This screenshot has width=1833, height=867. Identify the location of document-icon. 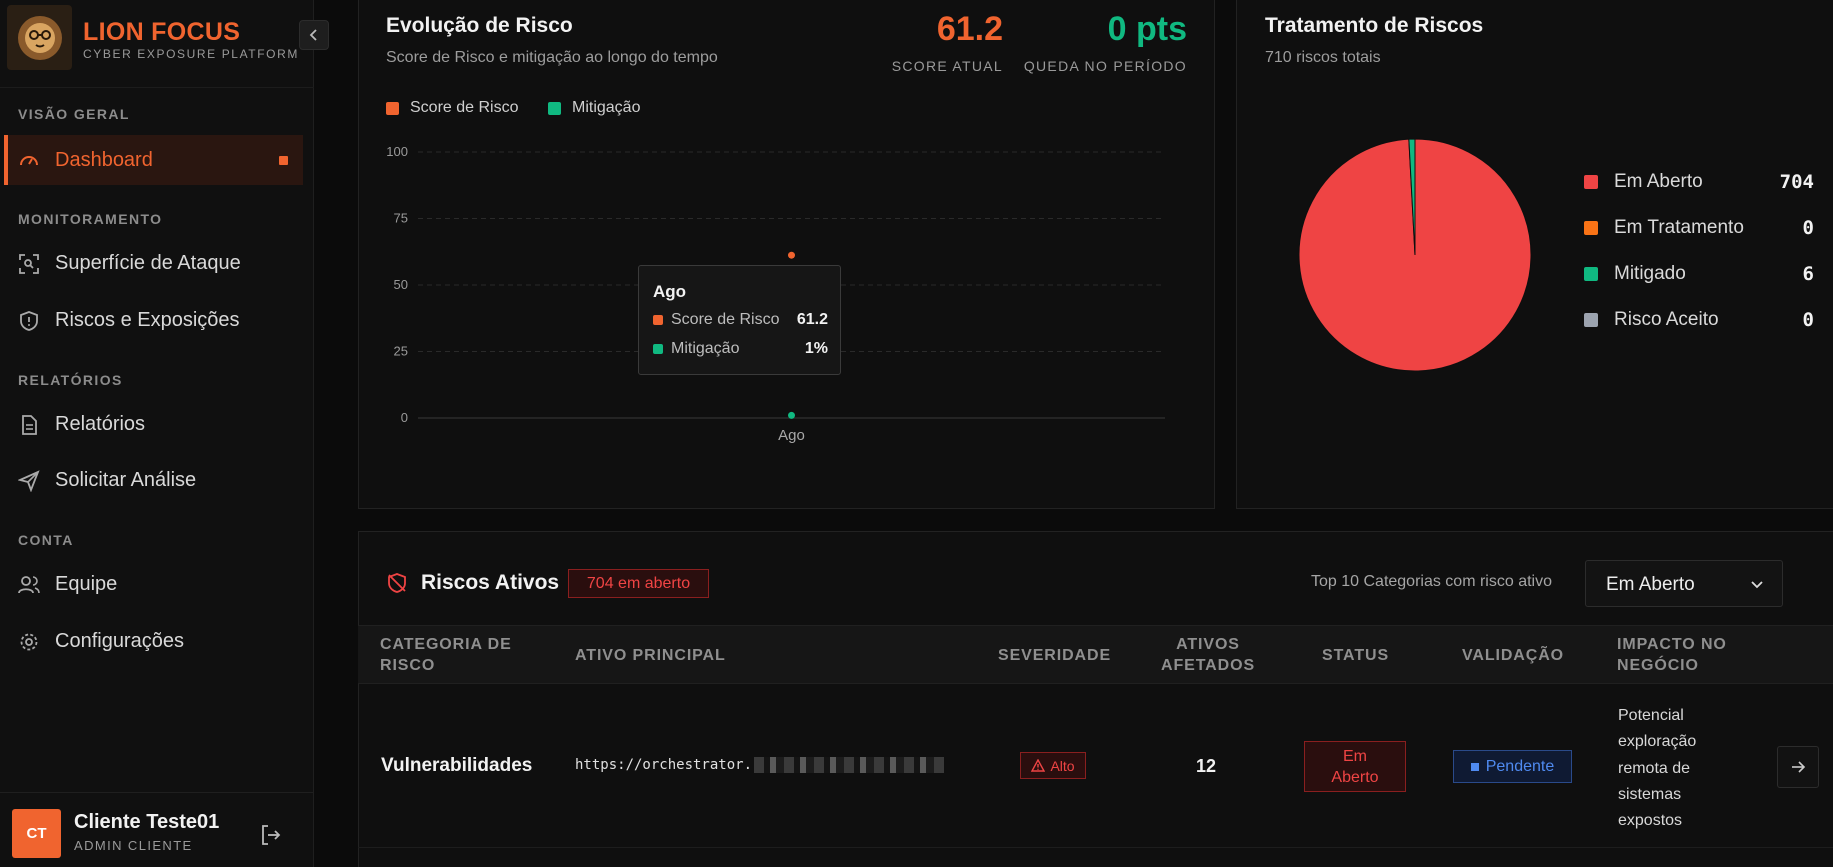
(29, 425).